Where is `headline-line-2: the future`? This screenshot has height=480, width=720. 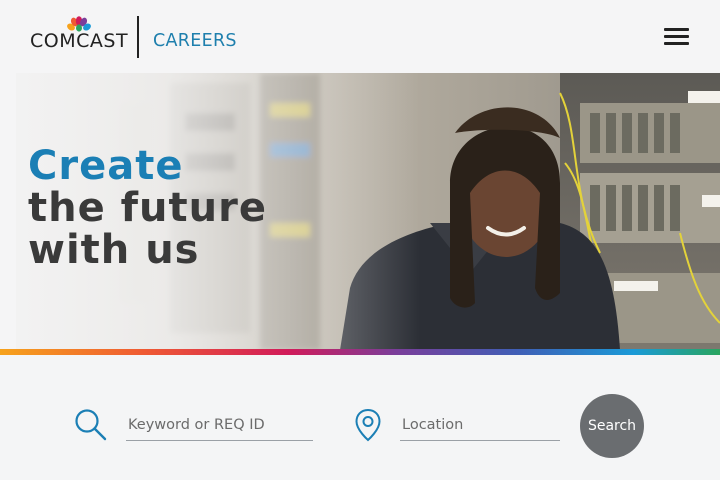 headline-line-2: the future is located at coordinates (147, 208).